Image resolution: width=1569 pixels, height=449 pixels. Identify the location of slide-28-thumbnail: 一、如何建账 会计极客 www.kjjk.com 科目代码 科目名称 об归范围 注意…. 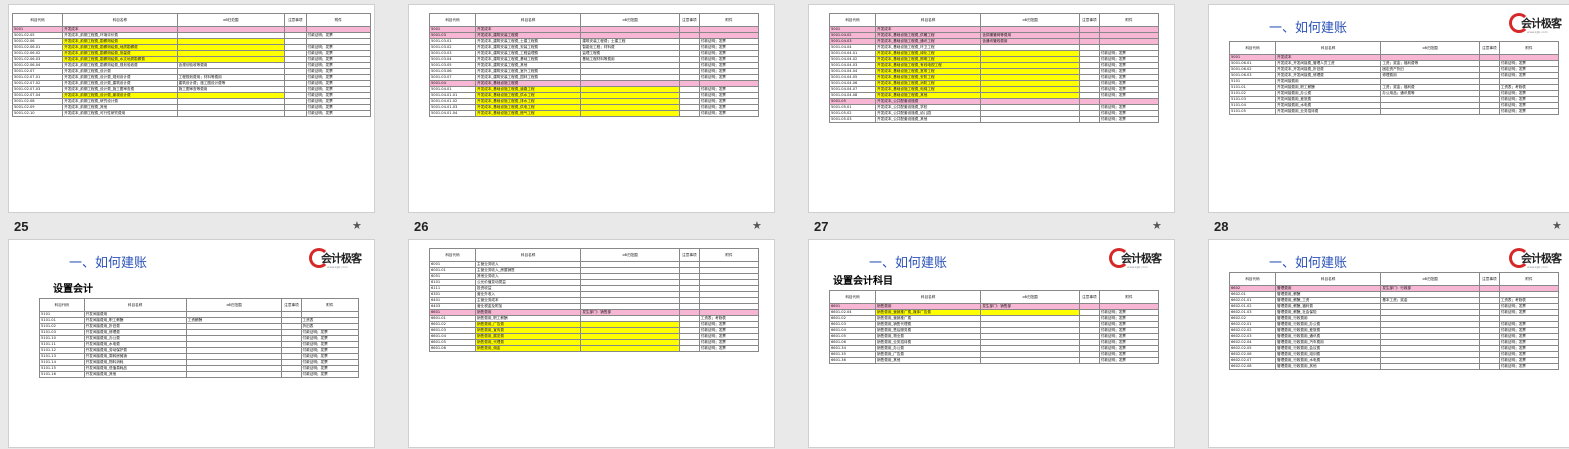
(1388, 108).